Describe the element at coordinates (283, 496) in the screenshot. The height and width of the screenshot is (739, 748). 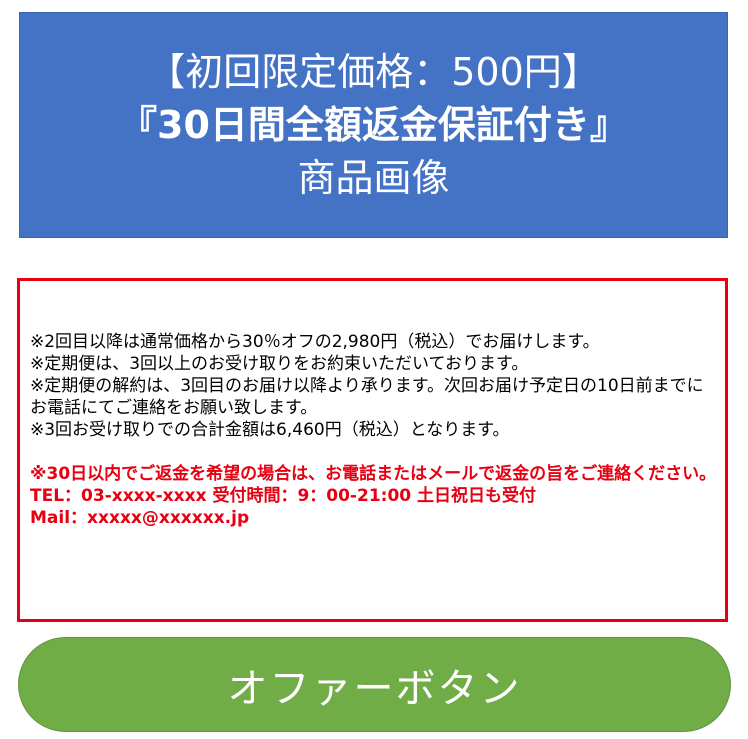
I see `contact-phone: TEL：03-xxxx-xxxx 受付時間：9：00-21:00 土日祝日も受付` at that location.